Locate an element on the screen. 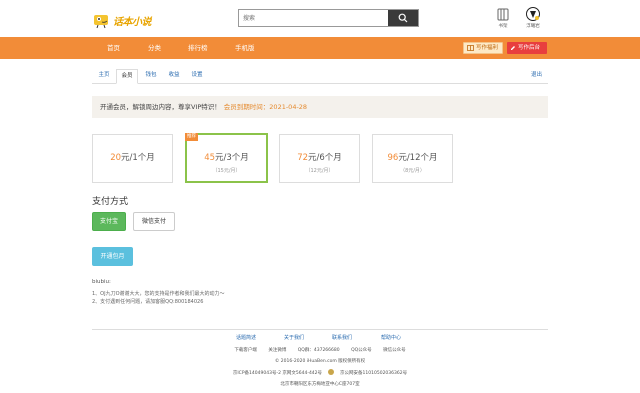  write-benefits-button: 写作福利 is located at coordinates (483, 48).